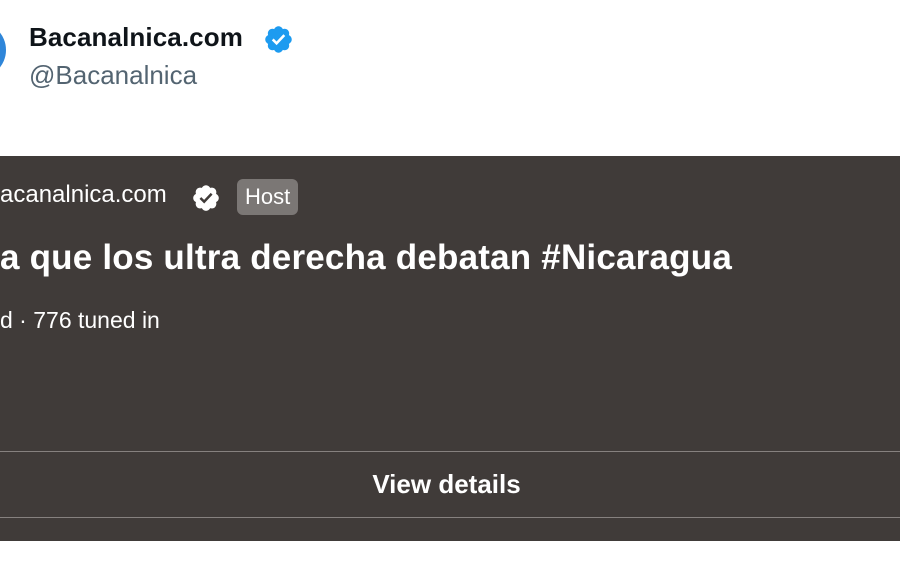  What do you see at coordinates (446, 484) in the screenshot?
I see `view-details-button: View details` at bounding box center [446, 484].